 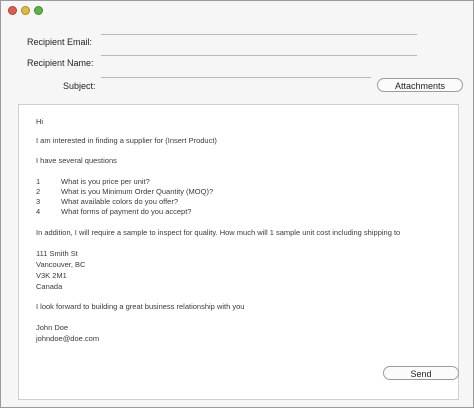 What do you see at coordinates (236, 77) in the screenshot?
I see `subject-field` at bounding box center [236, 77].